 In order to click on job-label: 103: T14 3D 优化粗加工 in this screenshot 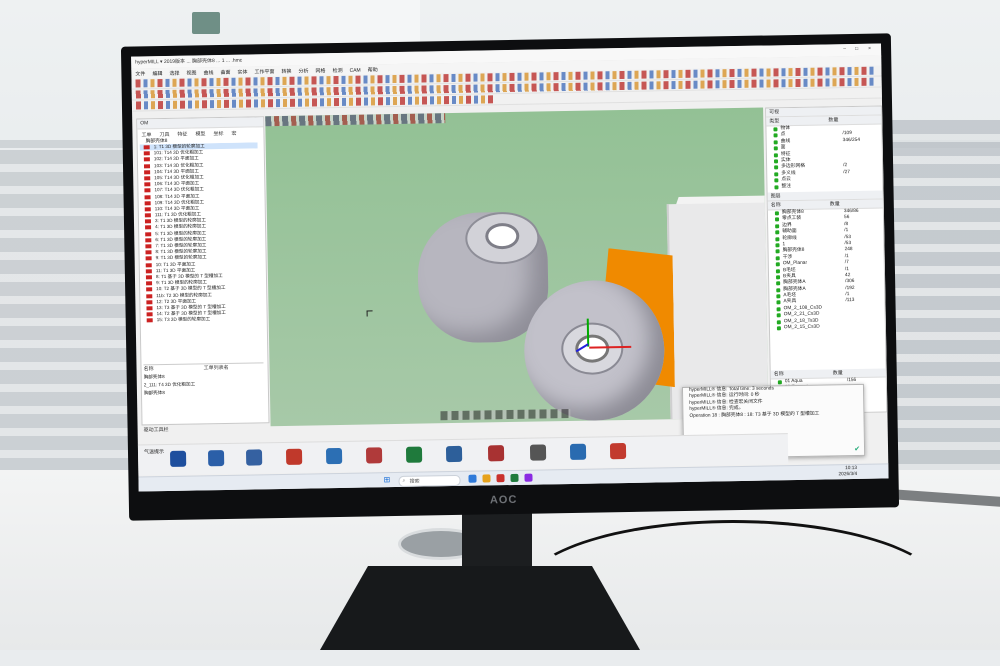, I will do `click(178, 164)`.